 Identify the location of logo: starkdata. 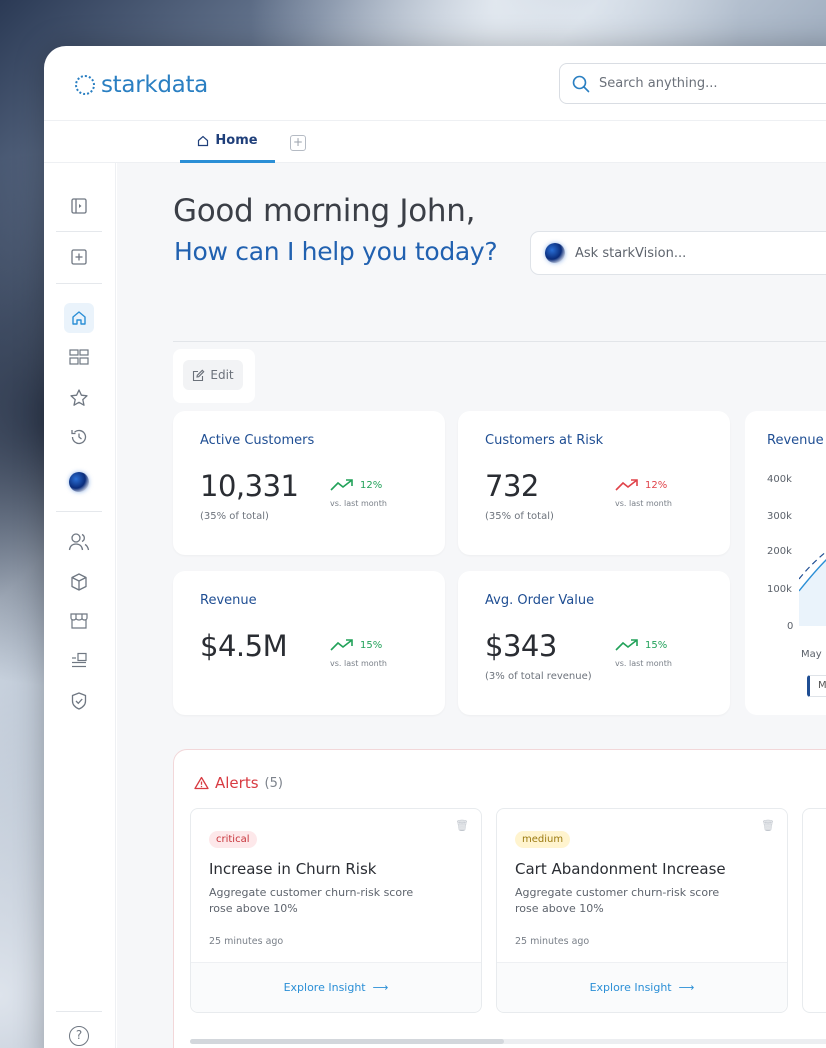
(141, 85).